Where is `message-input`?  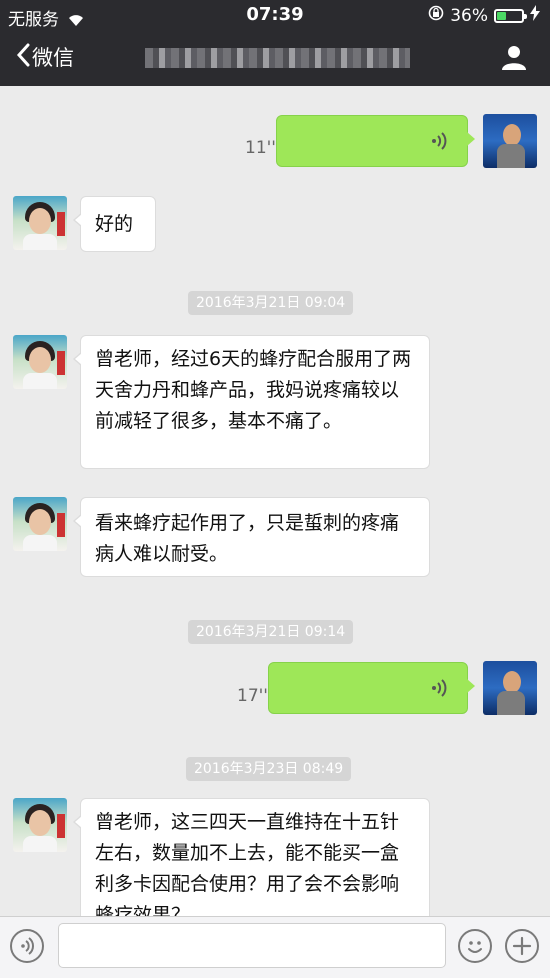
message-input is located at coordinates (252, 945).